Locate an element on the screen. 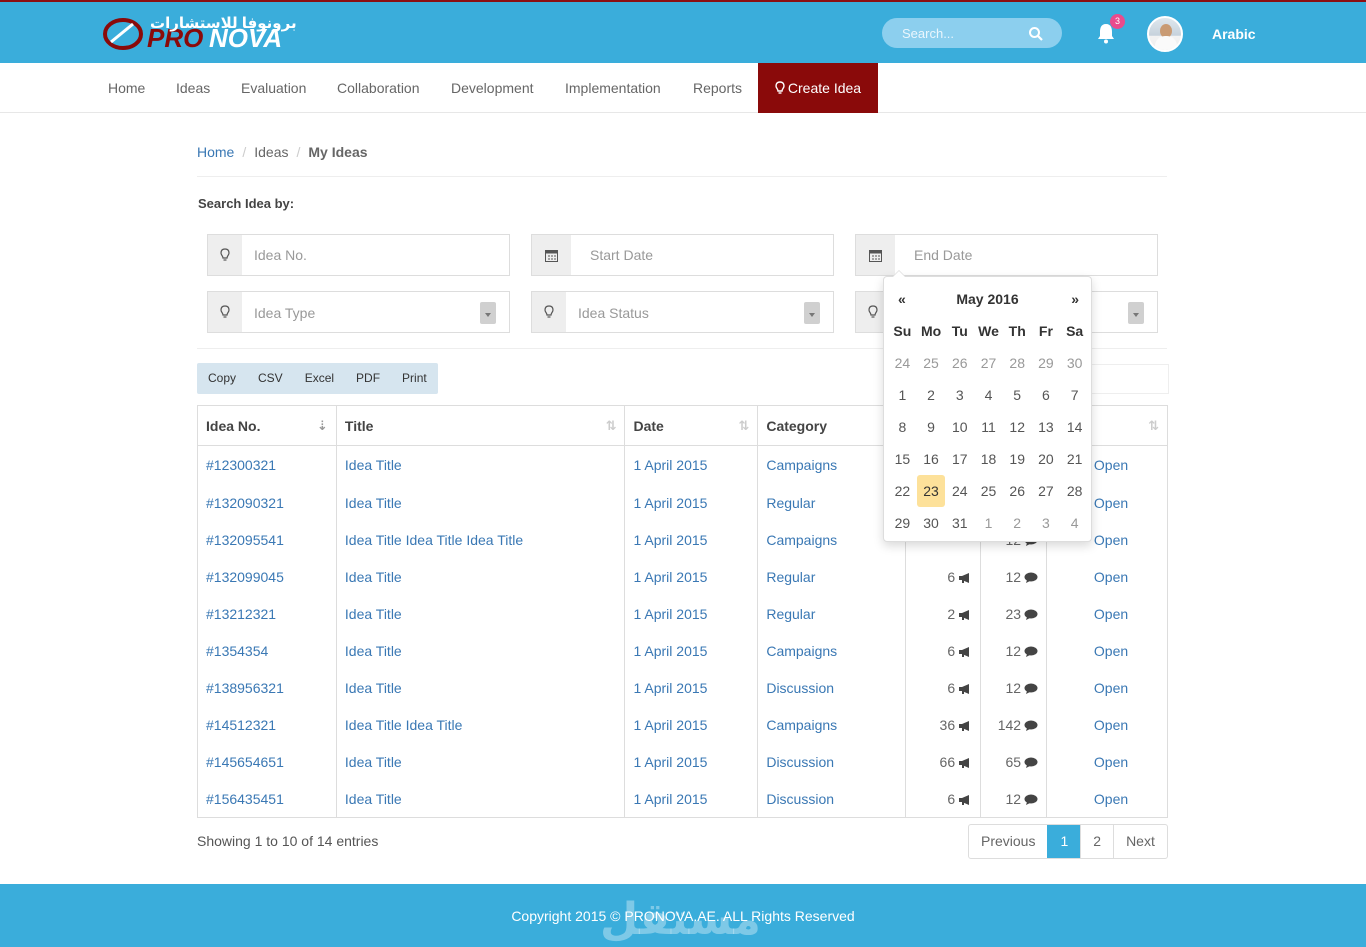  idea-title-link: Idea Title Idea Title is located at coordinates (481, 725).